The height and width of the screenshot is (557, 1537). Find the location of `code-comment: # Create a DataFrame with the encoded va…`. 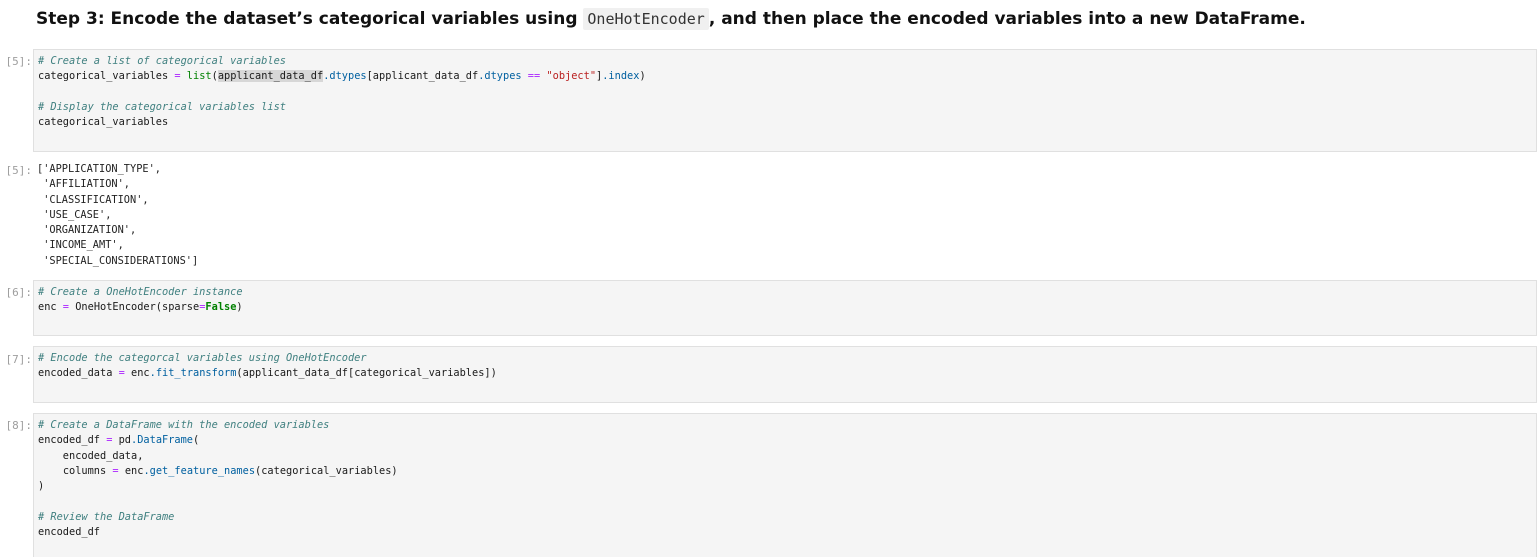

code-comment: # Create a DataFrame with the encoded va… is located at coordinates (184, 425).